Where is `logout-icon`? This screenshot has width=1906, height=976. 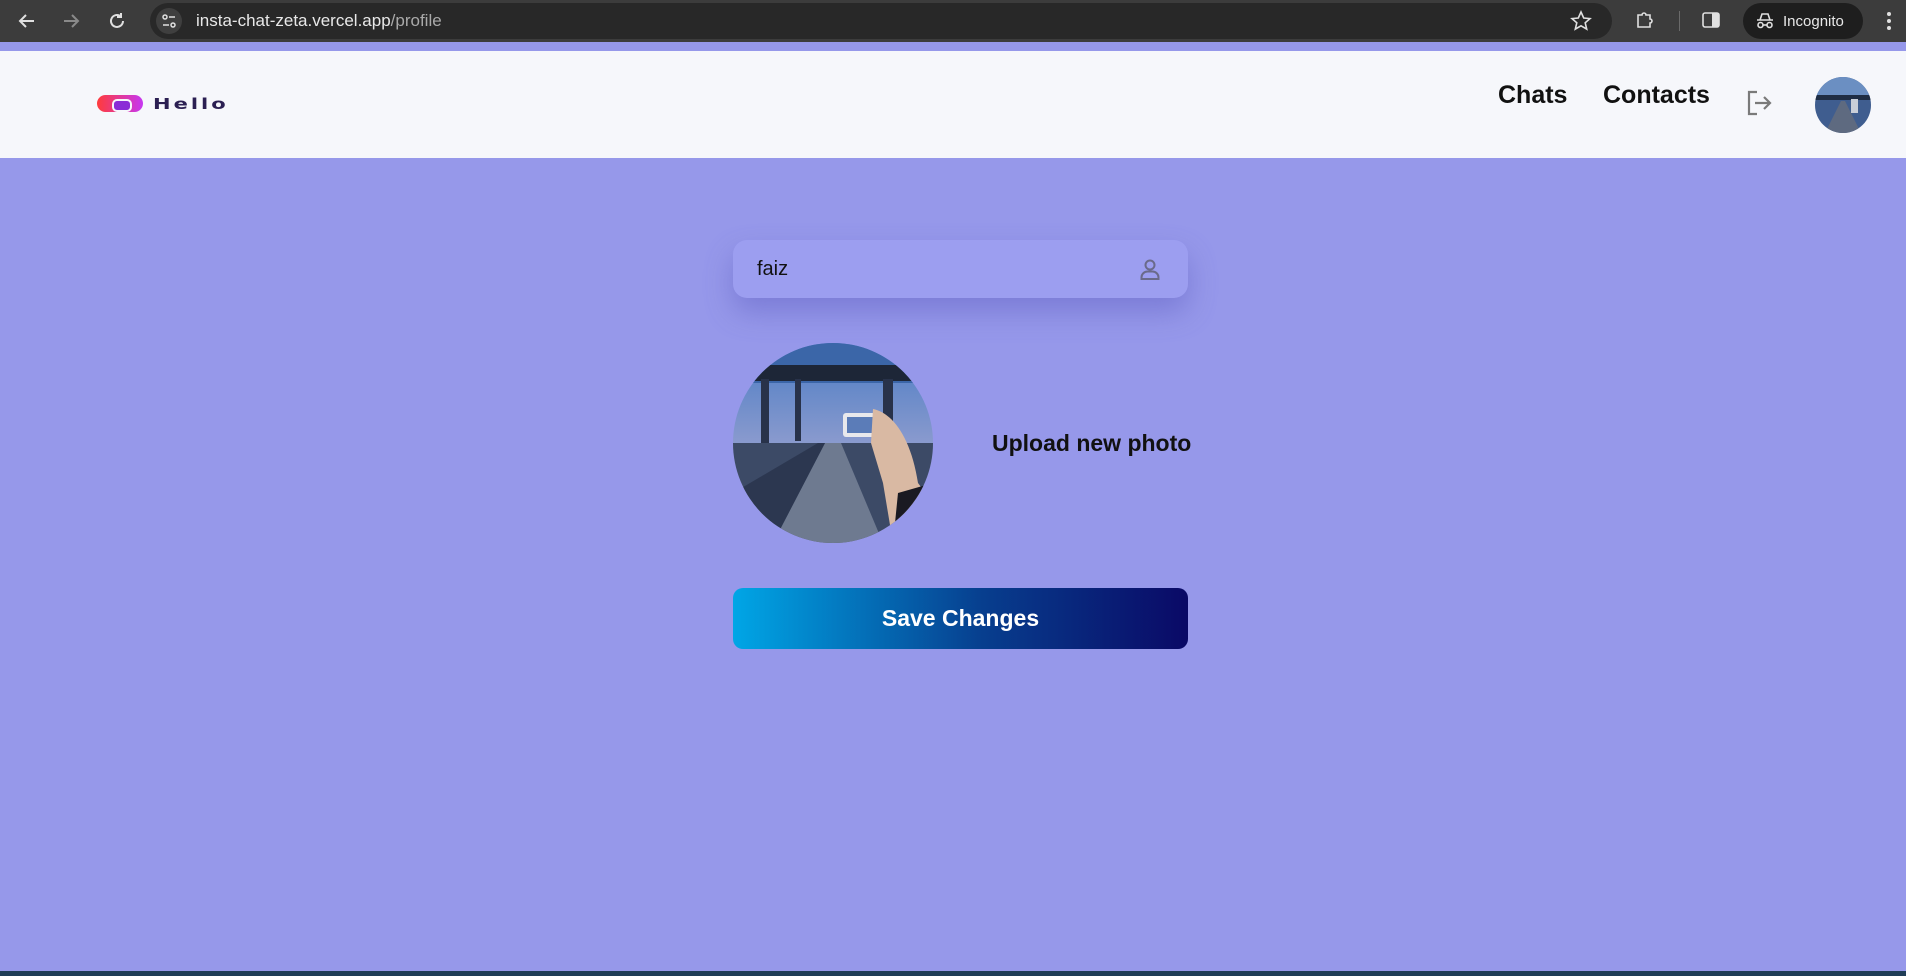
logout-icon is located at coordinates (1759, 105).